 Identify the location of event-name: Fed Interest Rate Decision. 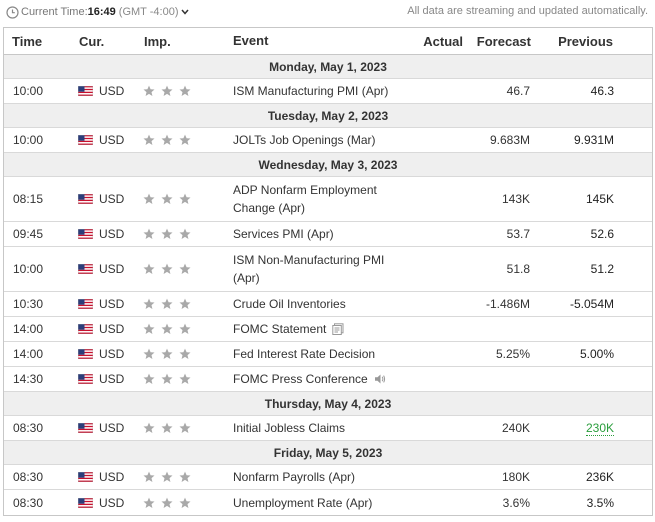
(323, 354).